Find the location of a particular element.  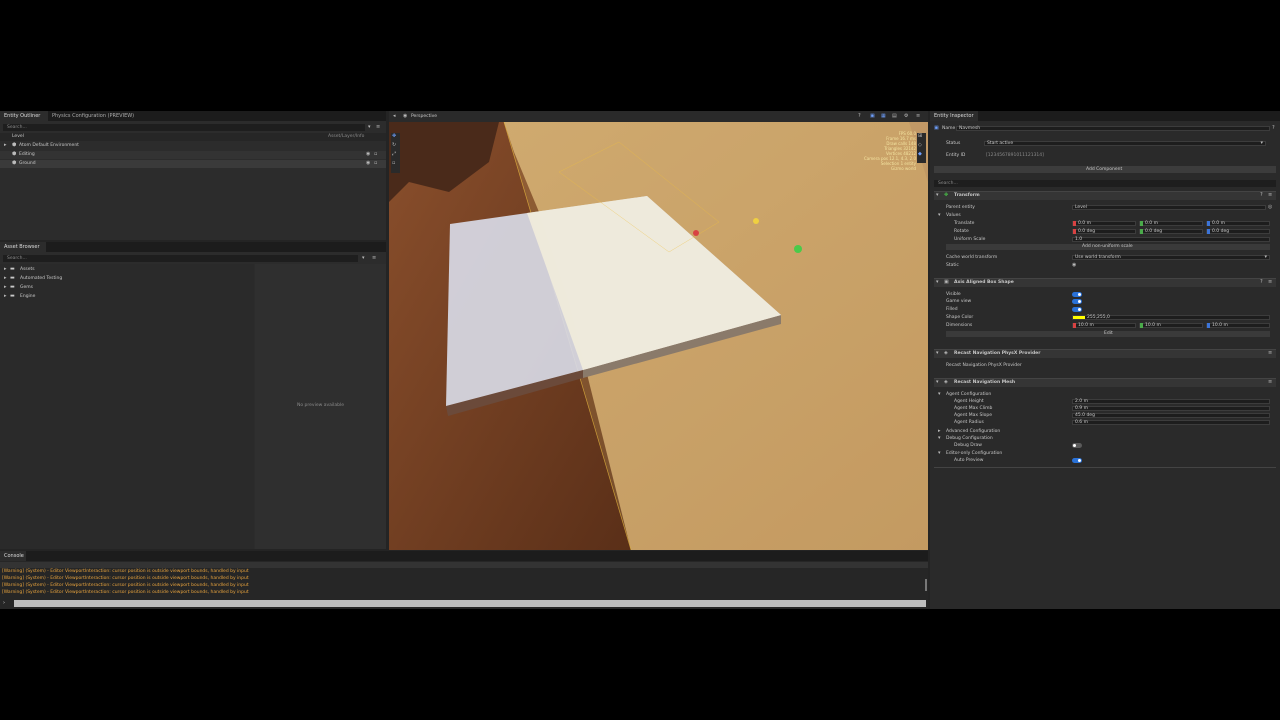

outliner-item: ⬢ Ground ◉ ▫ is located at coordinates (193, 164).